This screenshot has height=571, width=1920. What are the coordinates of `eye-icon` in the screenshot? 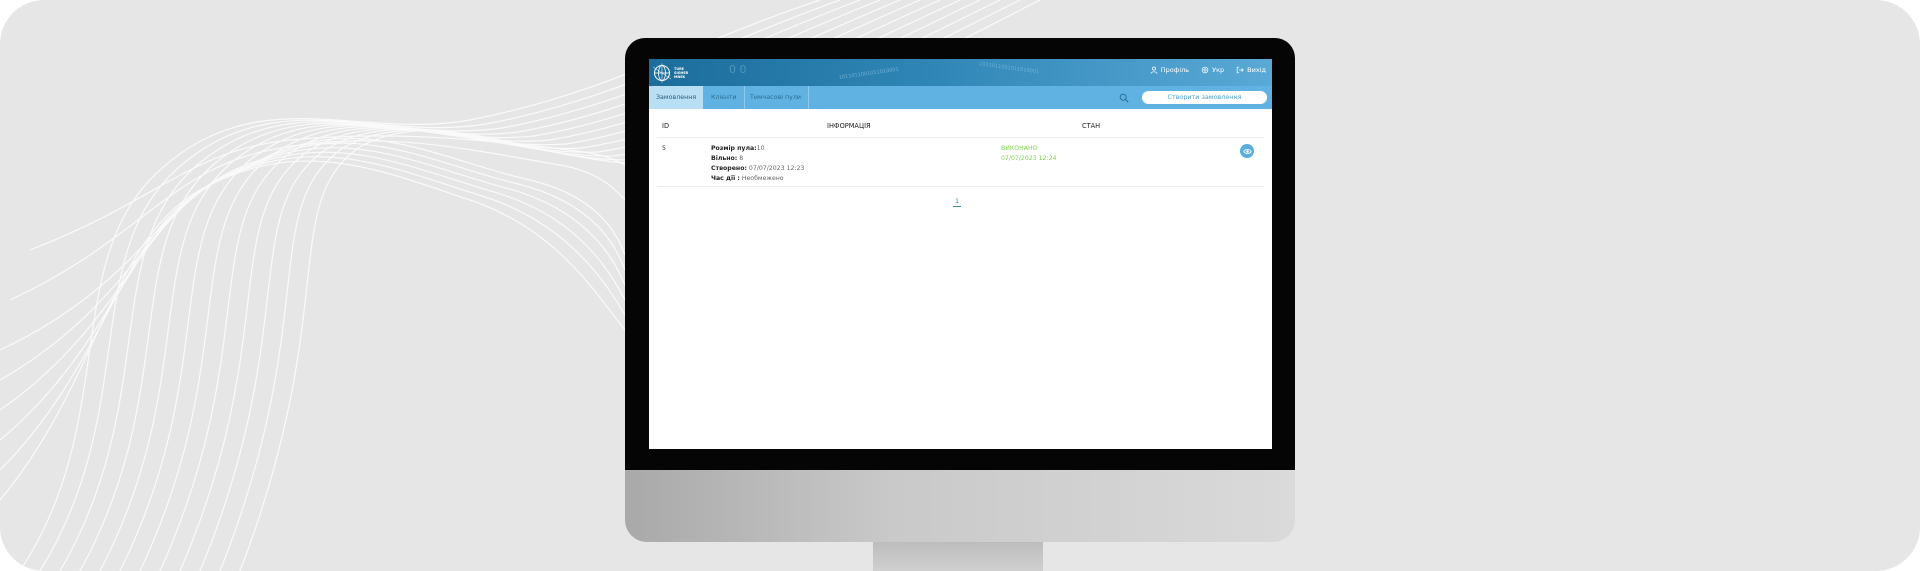 It's located at (1247, 151).